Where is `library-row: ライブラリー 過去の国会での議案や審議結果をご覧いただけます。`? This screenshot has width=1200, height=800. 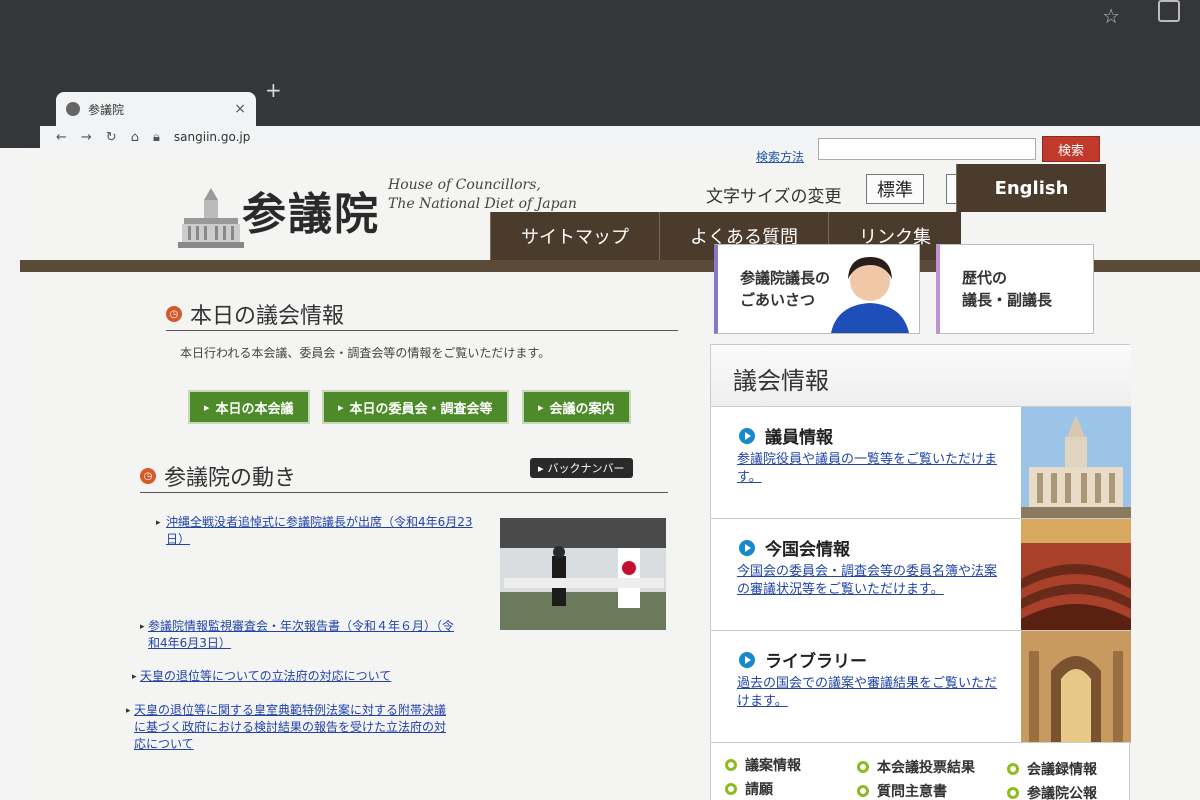 library-row: ライブラリー 過去の国会での議案や審議結果をご覧いただけます。 is located at coordinates (921, 687).